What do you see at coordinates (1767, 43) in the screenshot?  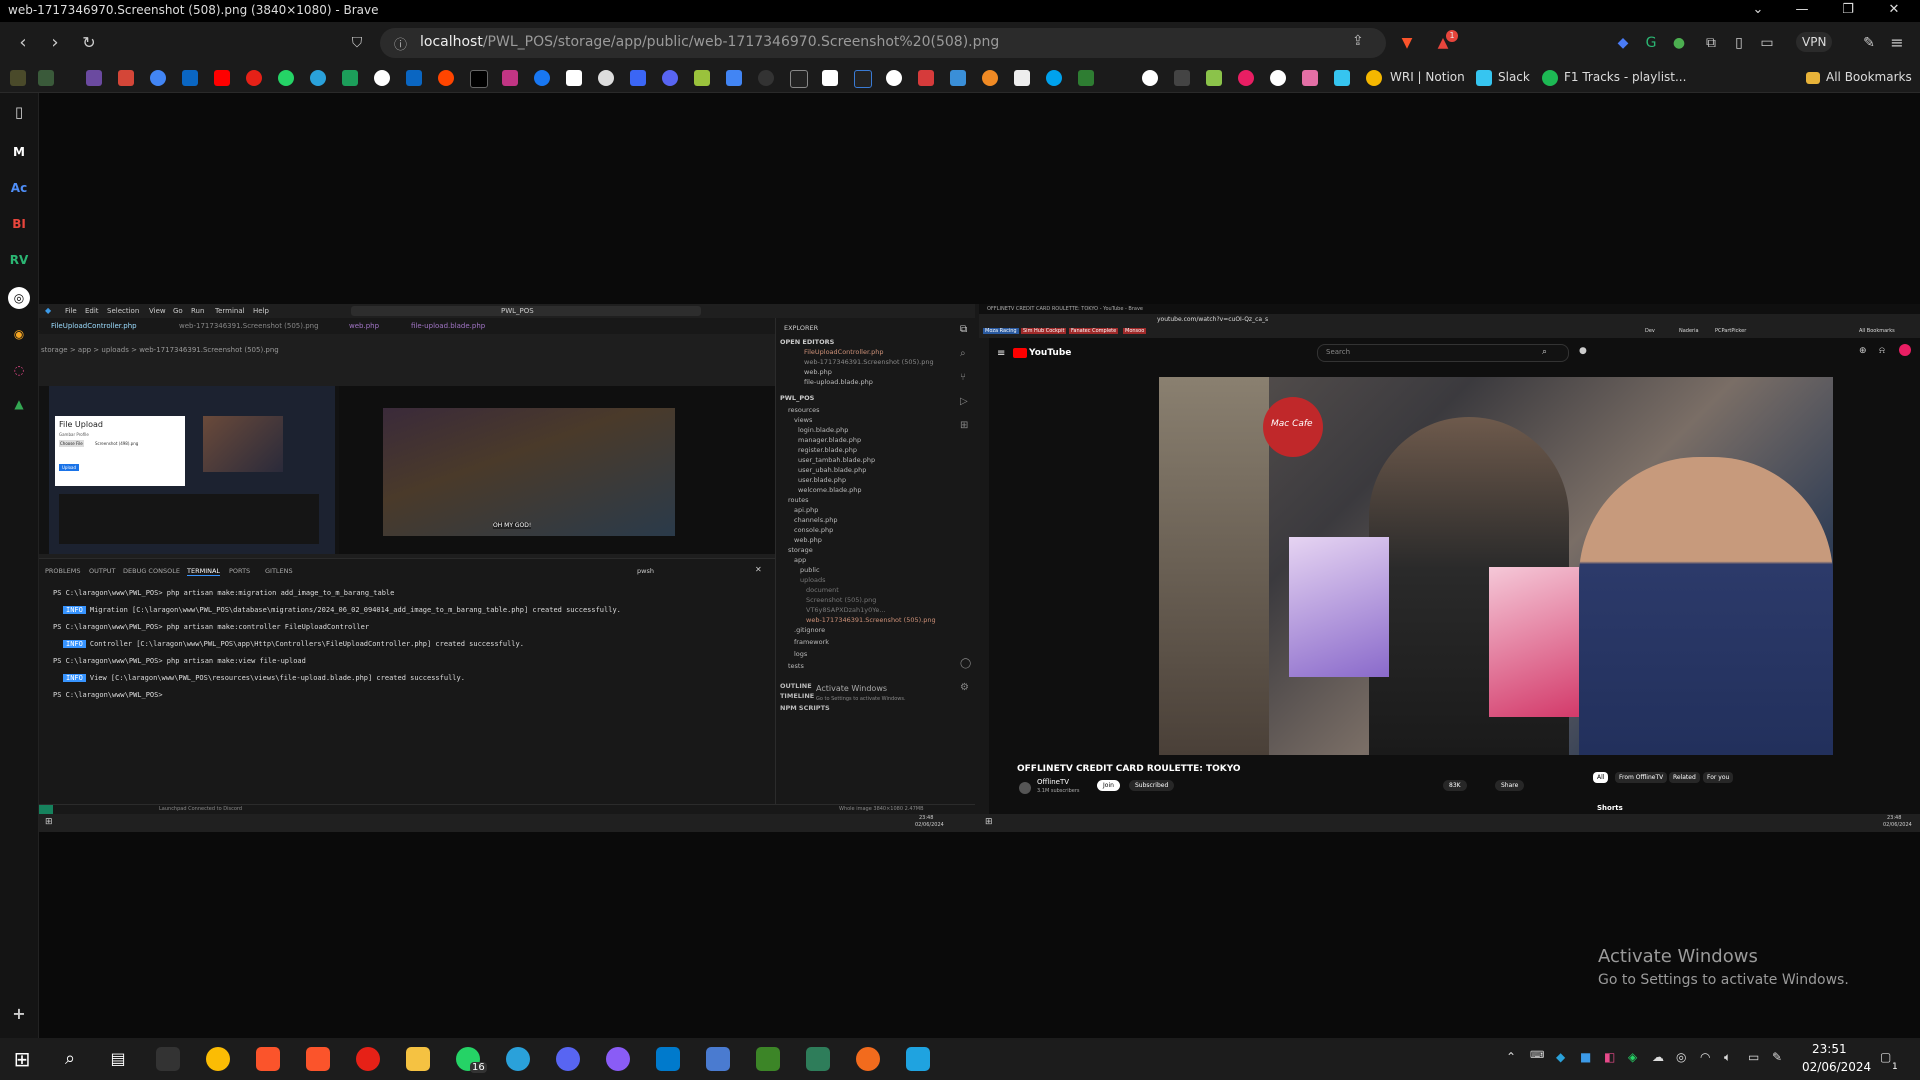 I see `wallet-icon: ▭` at bounding box center [1767, 43].